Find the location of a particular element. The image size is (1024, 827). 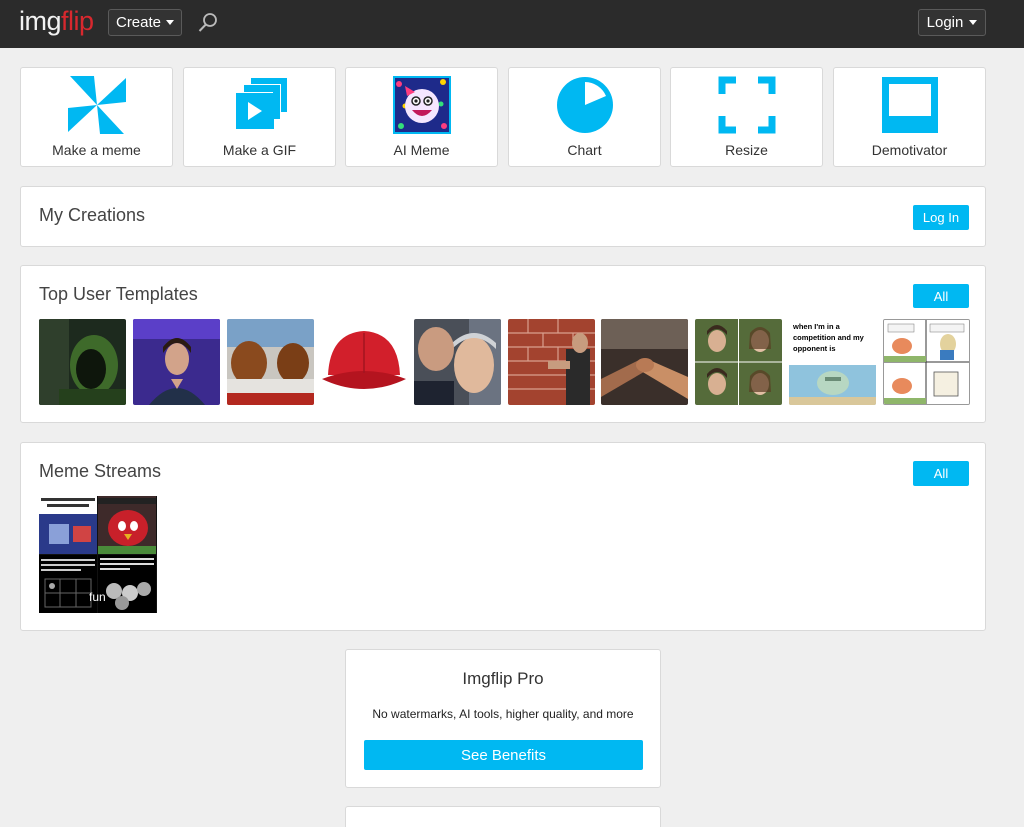

imgflip-logo: imgflip is located at coordinates (56, 21).